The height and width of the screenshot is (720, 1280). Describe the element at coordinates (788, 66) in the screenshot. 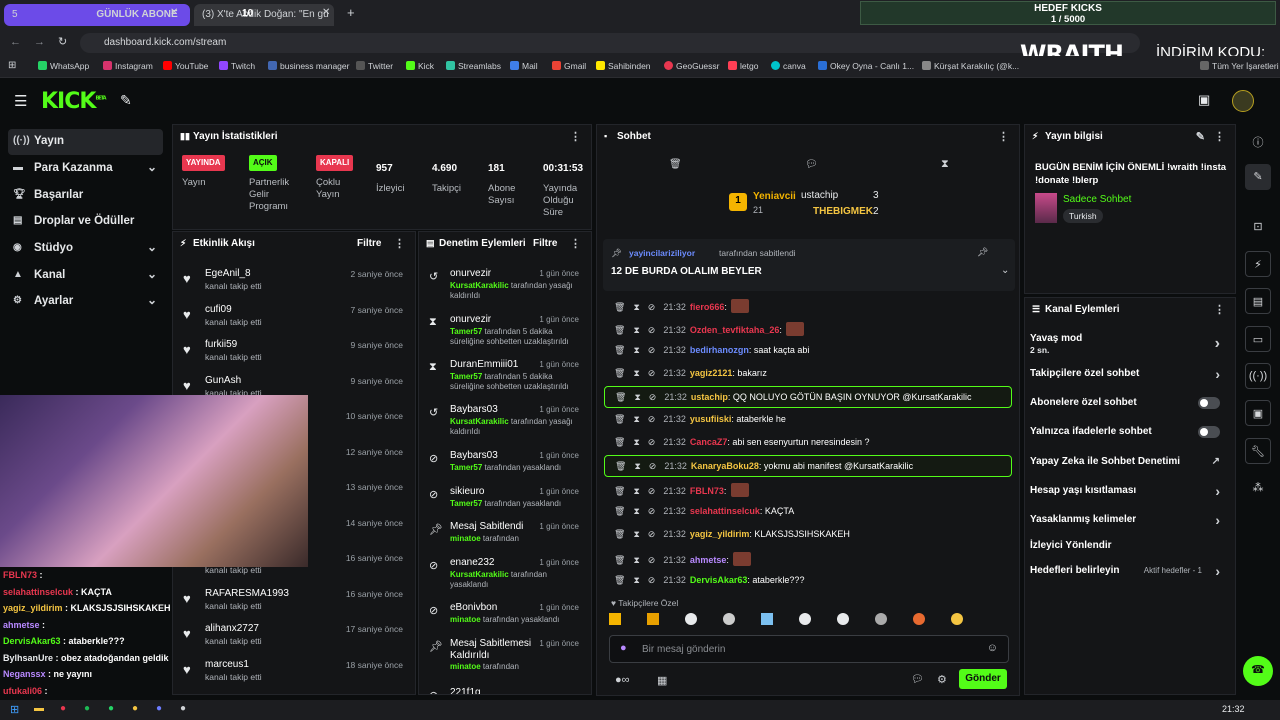

I see `bookmark-item: canva` at that location.